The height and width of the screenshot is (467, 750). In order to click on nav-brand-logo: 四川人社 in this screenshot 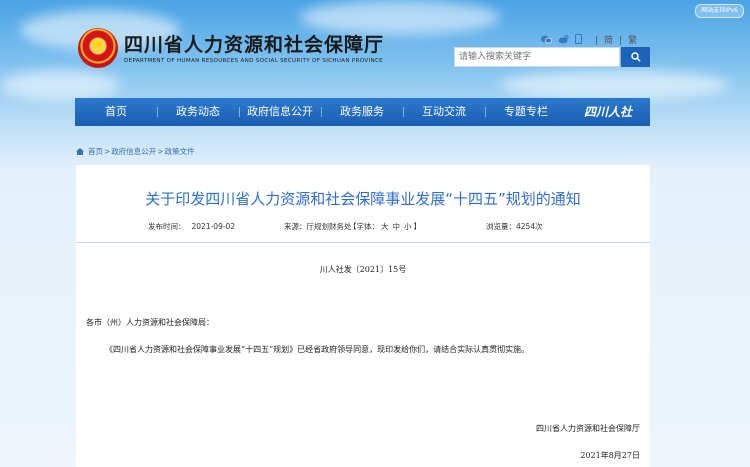, I will do `click(608, 112)`.